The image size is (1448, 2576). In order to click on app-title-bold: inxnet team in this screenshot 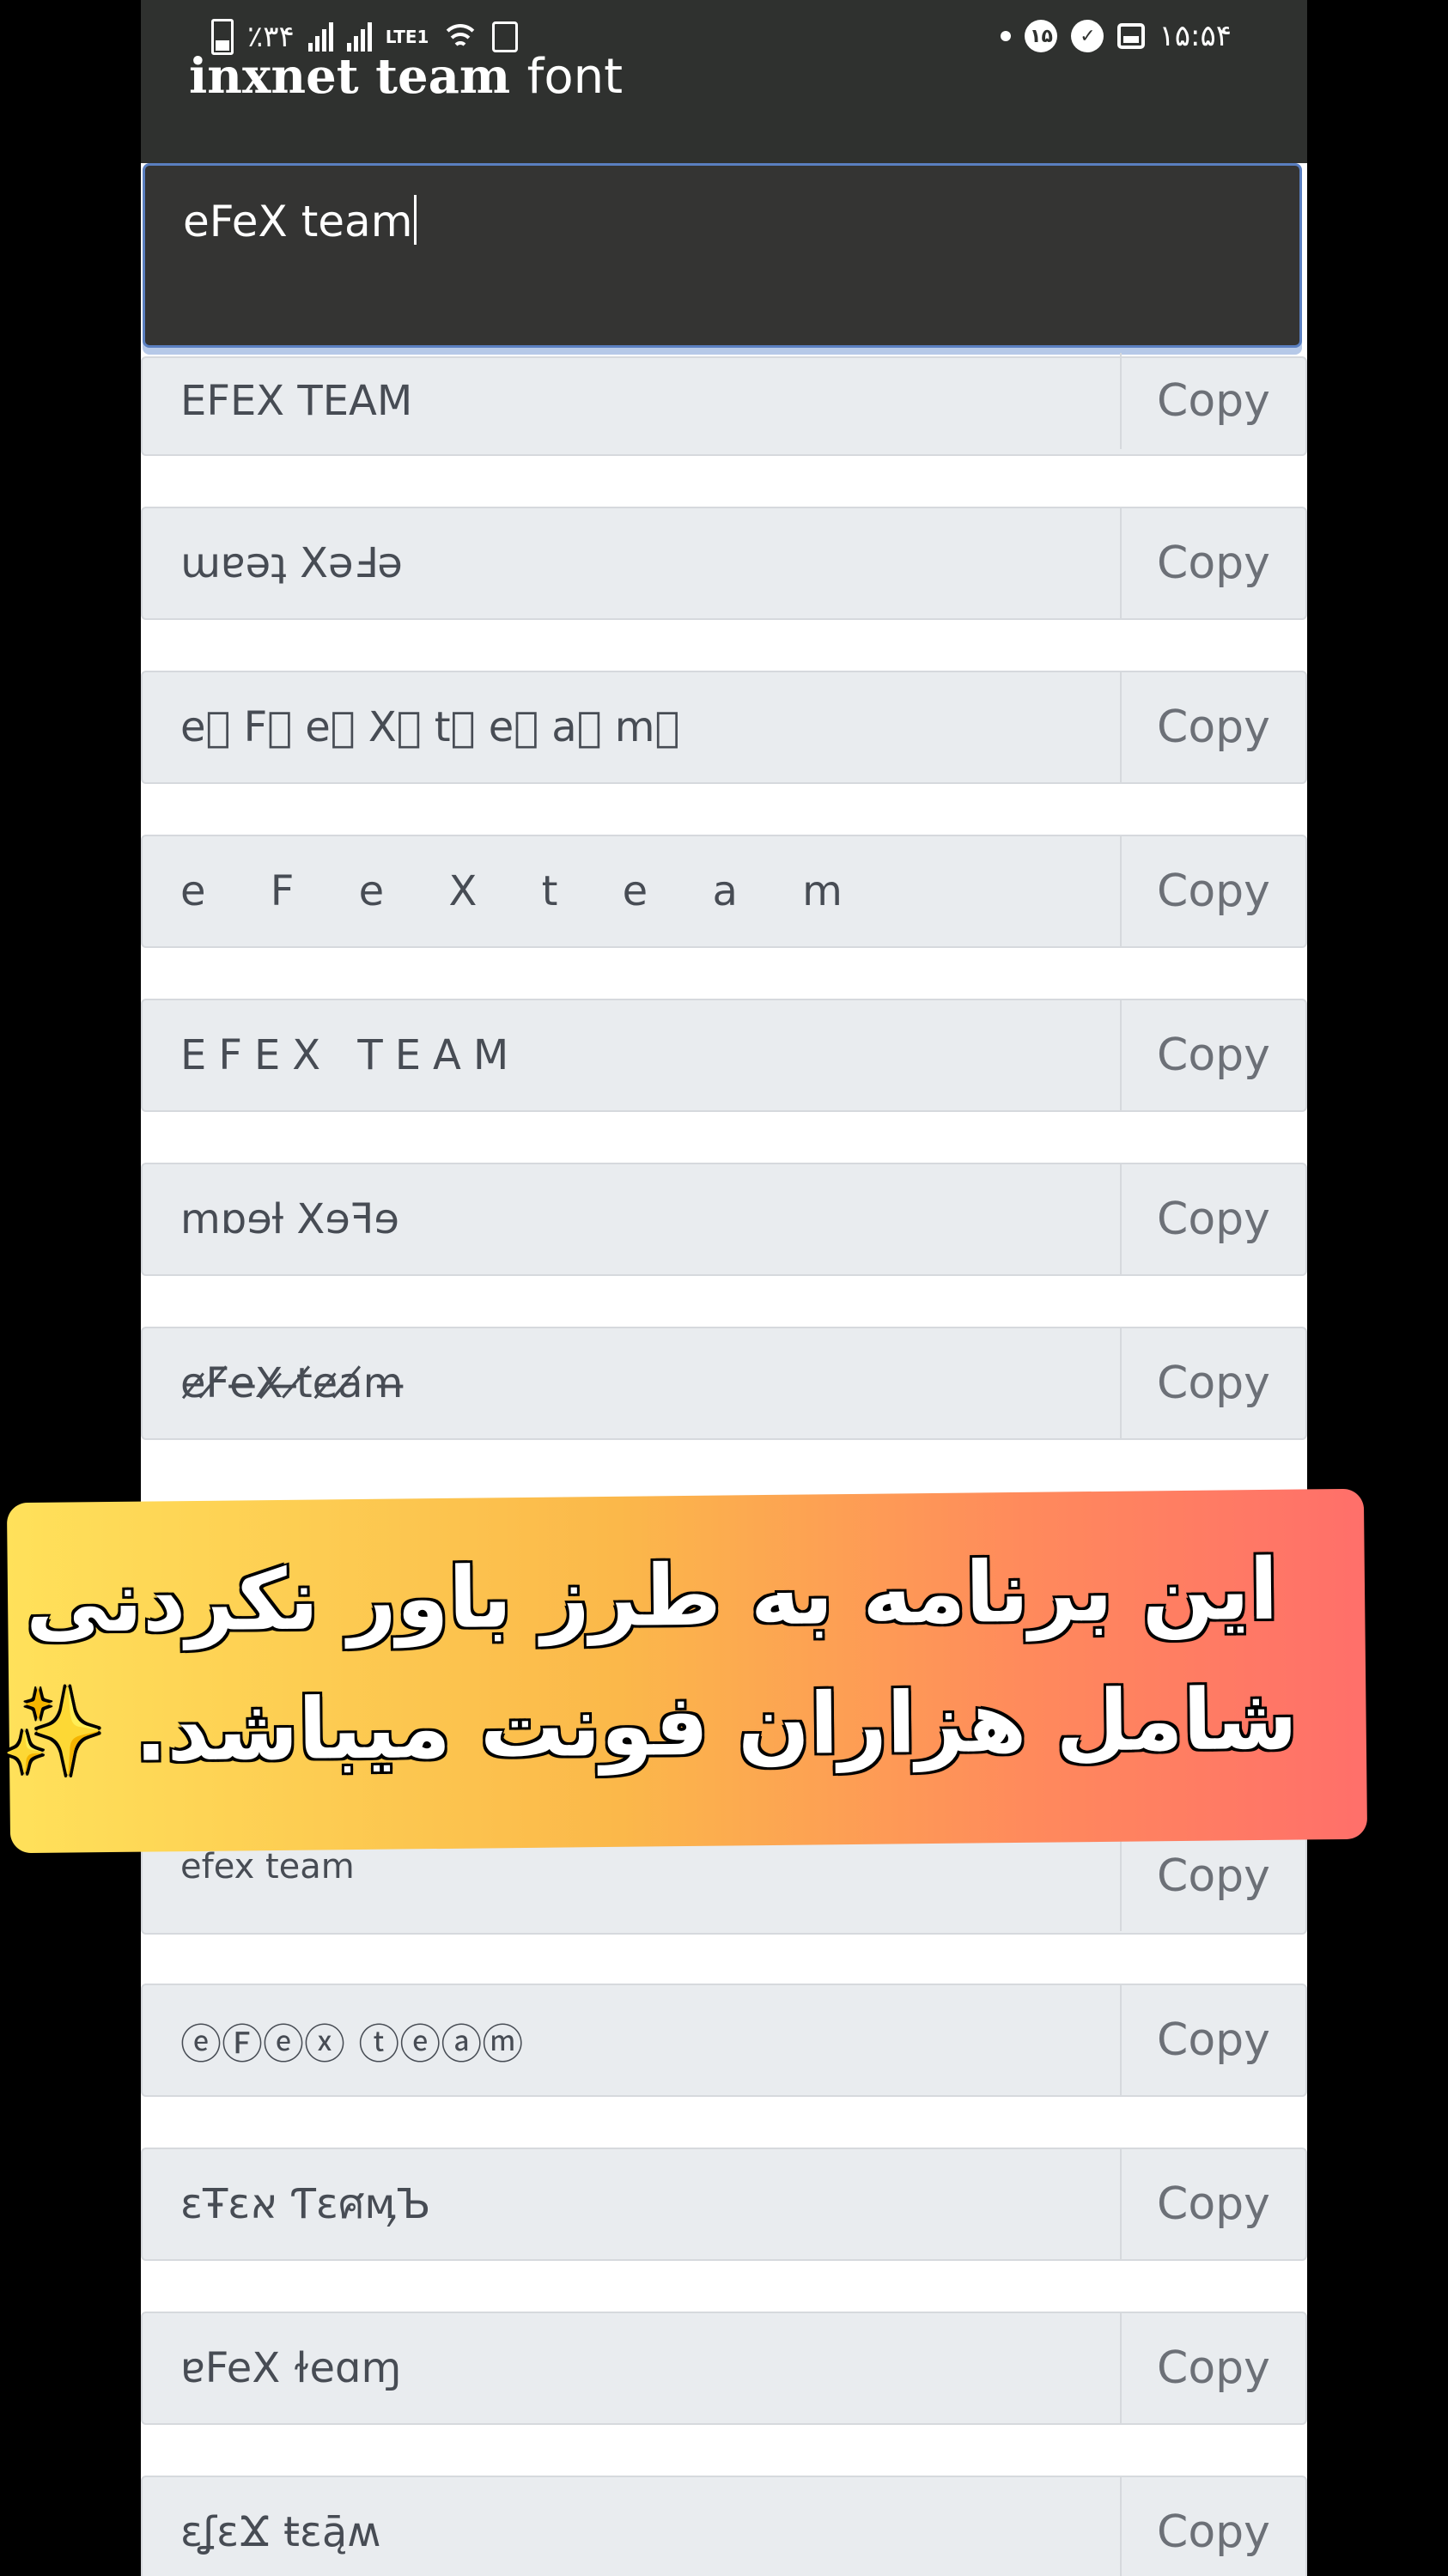, I will do `click(350, 77)`.